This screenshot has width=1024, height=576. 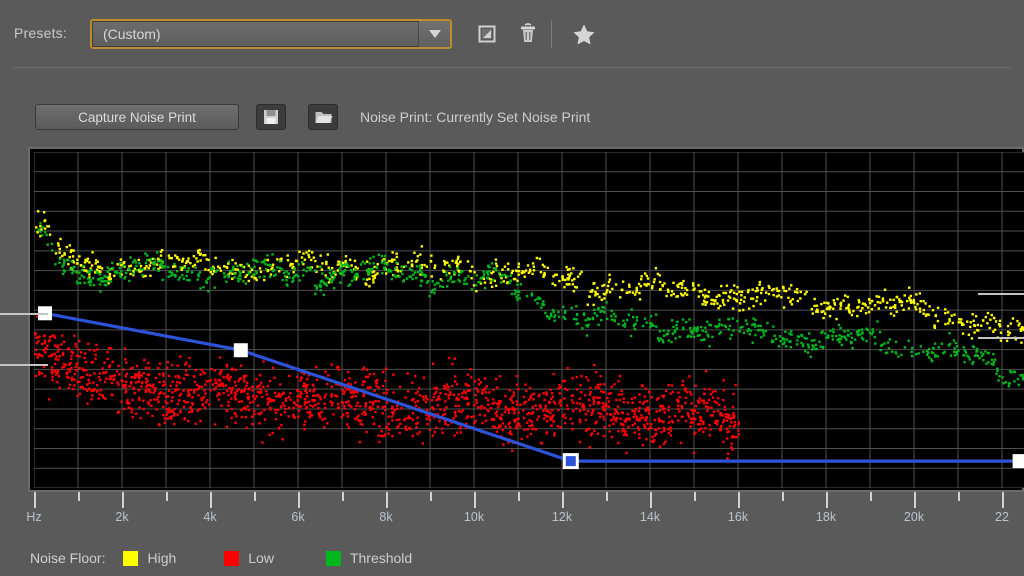 I want to click on legend-item-low: Low, so click(x=249, y=558).